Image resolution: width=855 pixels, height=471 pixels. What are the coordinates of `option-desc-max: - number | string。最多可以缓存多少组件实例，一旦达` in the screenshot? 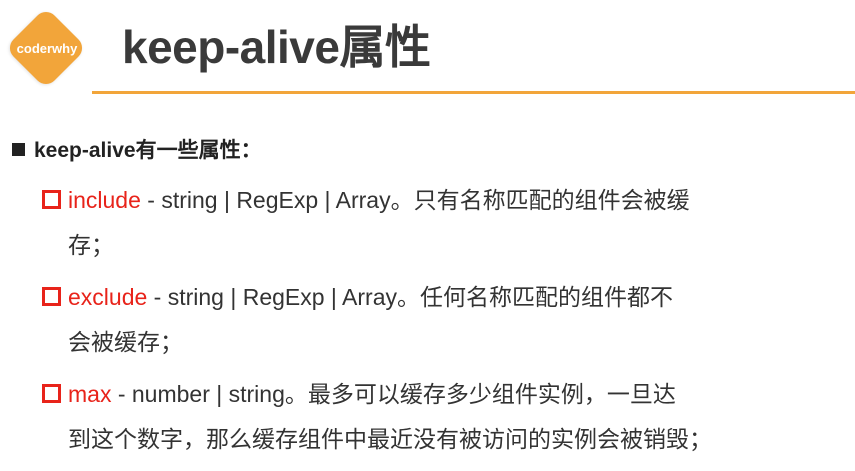 It's located at (393, 394).